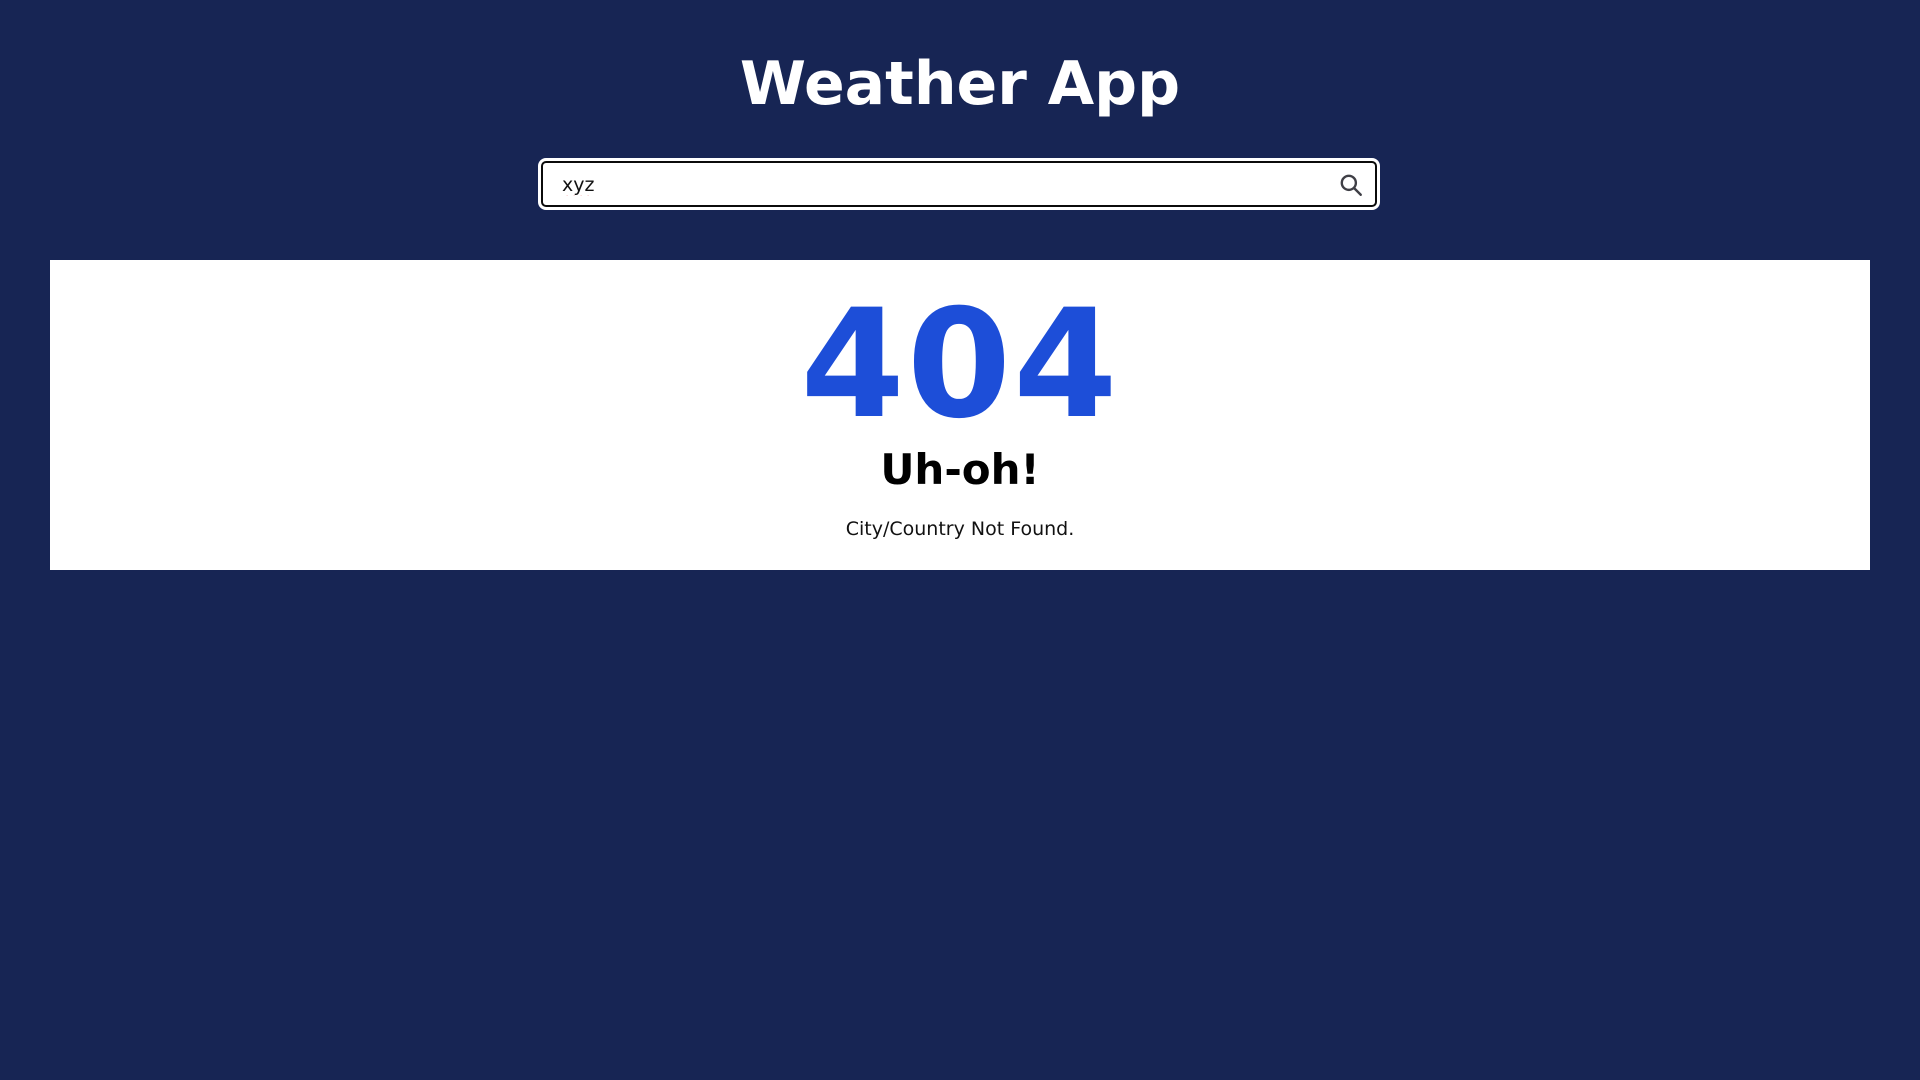  I want to click on error-code: 404, so click(960, 365).